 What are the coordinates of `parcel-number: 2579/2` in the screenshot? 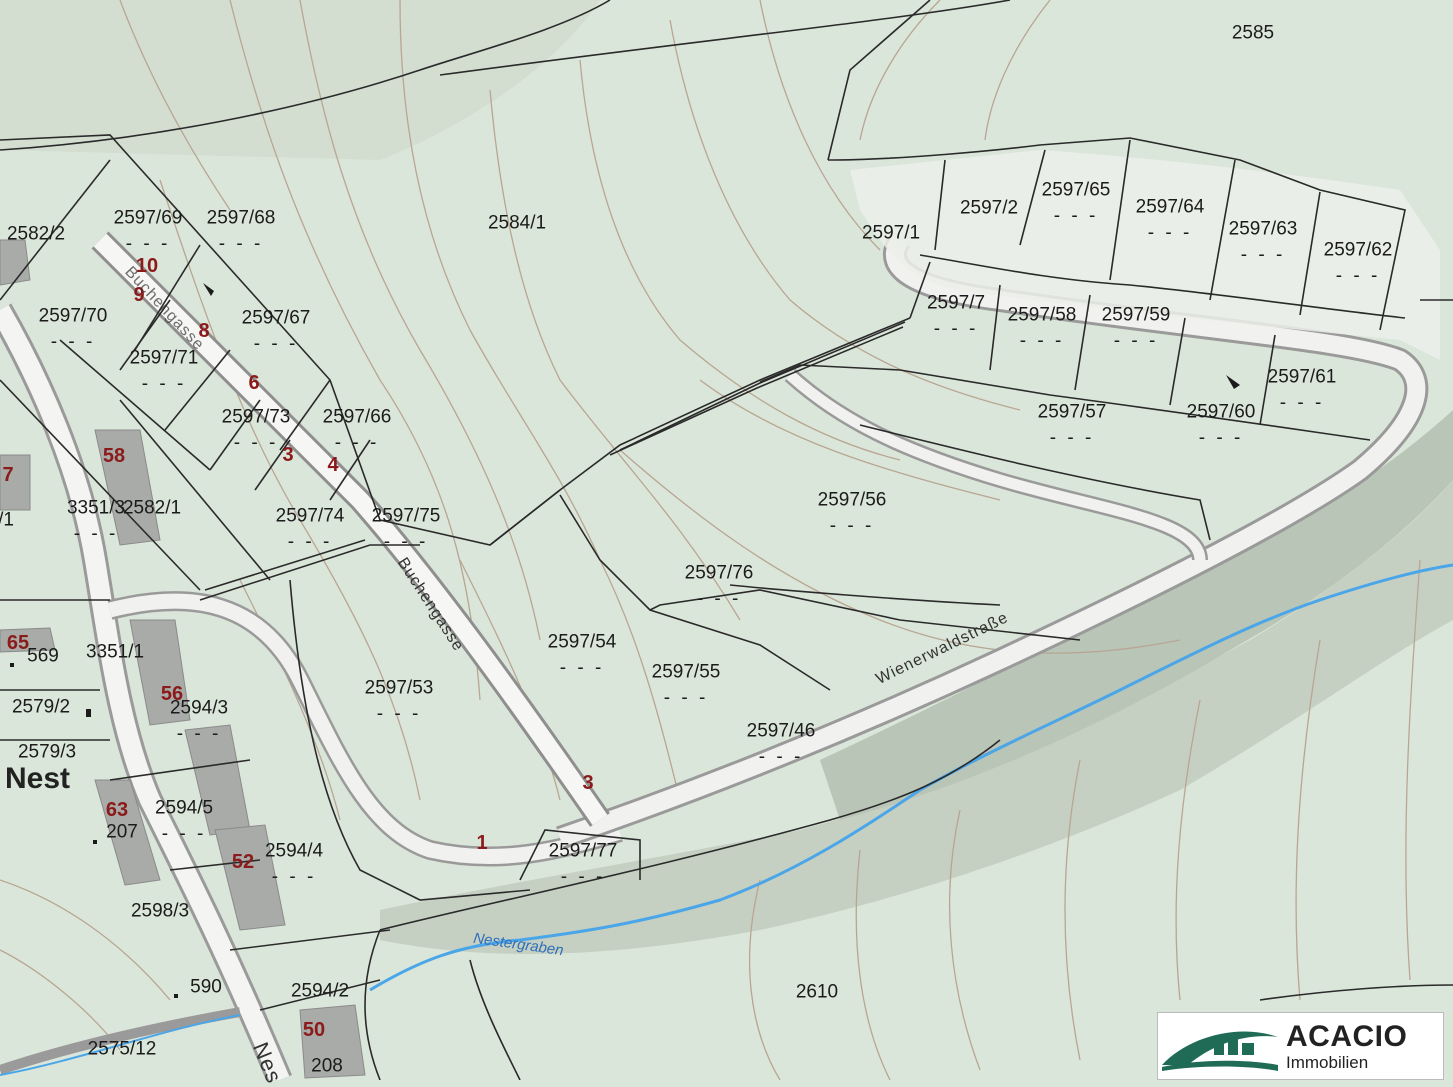 It's located at (41, 707).